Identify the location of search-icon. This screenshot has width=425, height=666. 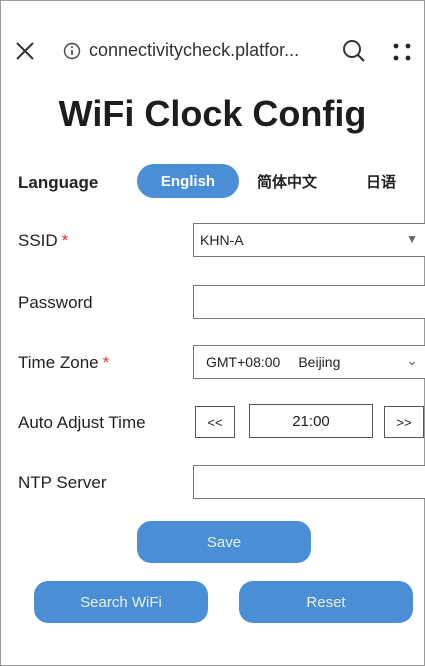
(354, 51).